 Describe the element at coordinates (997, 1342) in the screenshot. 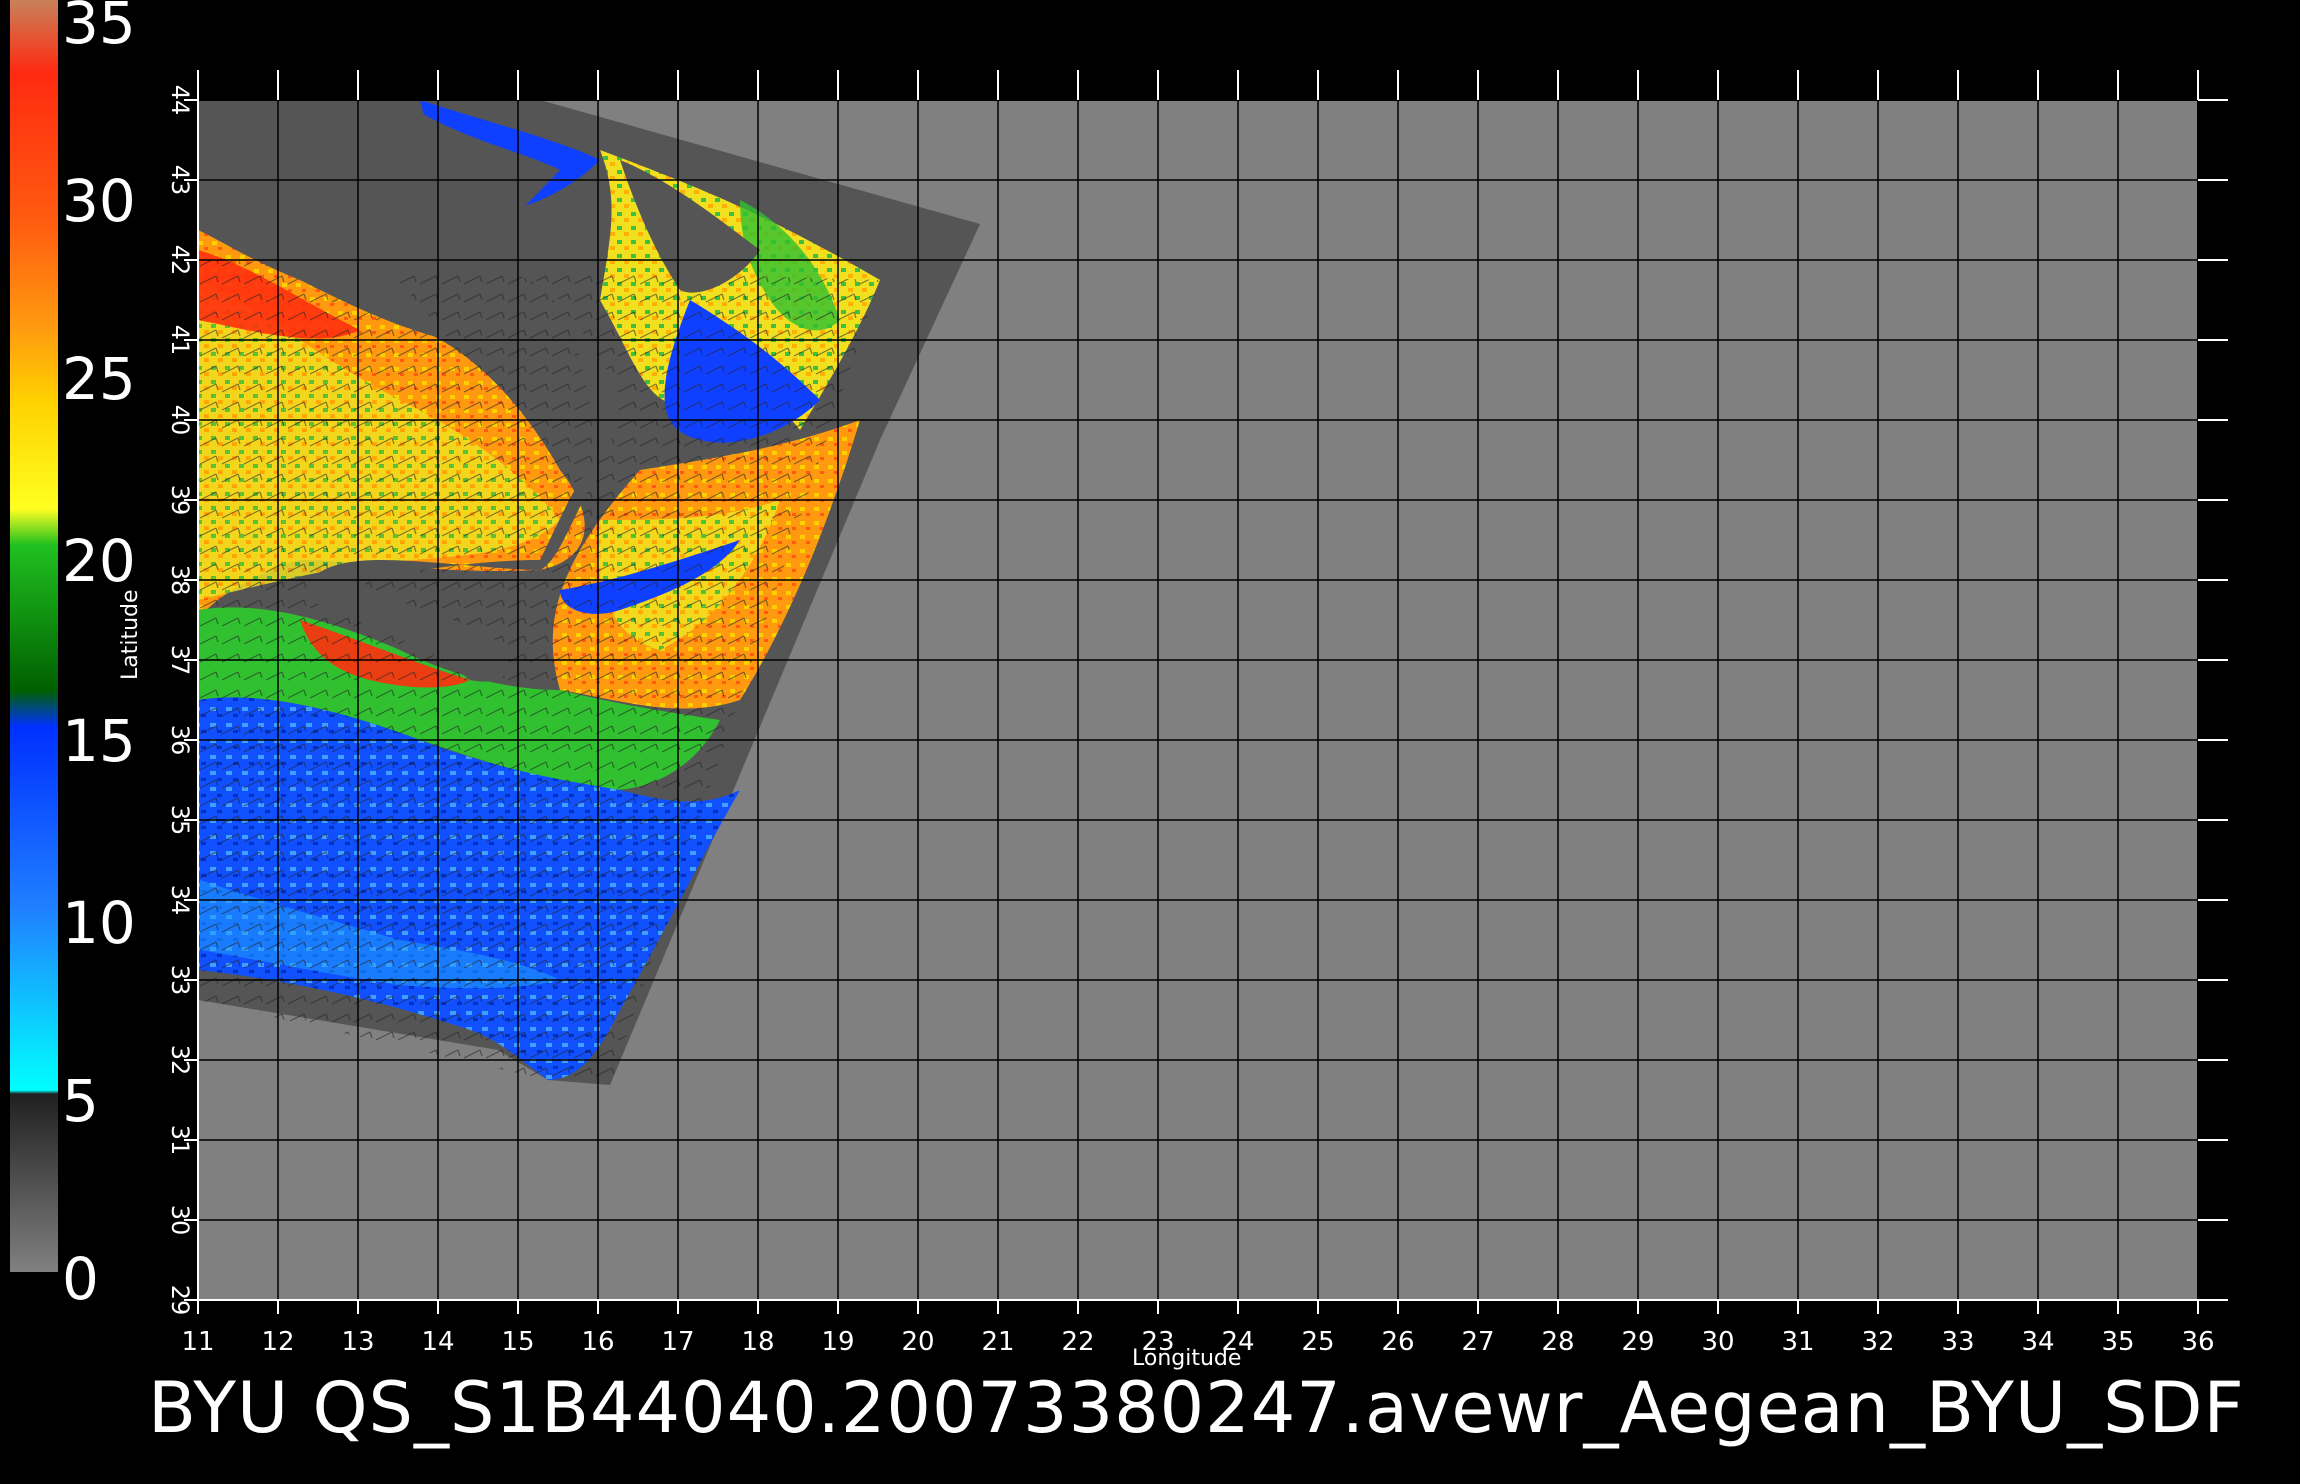

I see `longitude-tick-label: 21` at that location.